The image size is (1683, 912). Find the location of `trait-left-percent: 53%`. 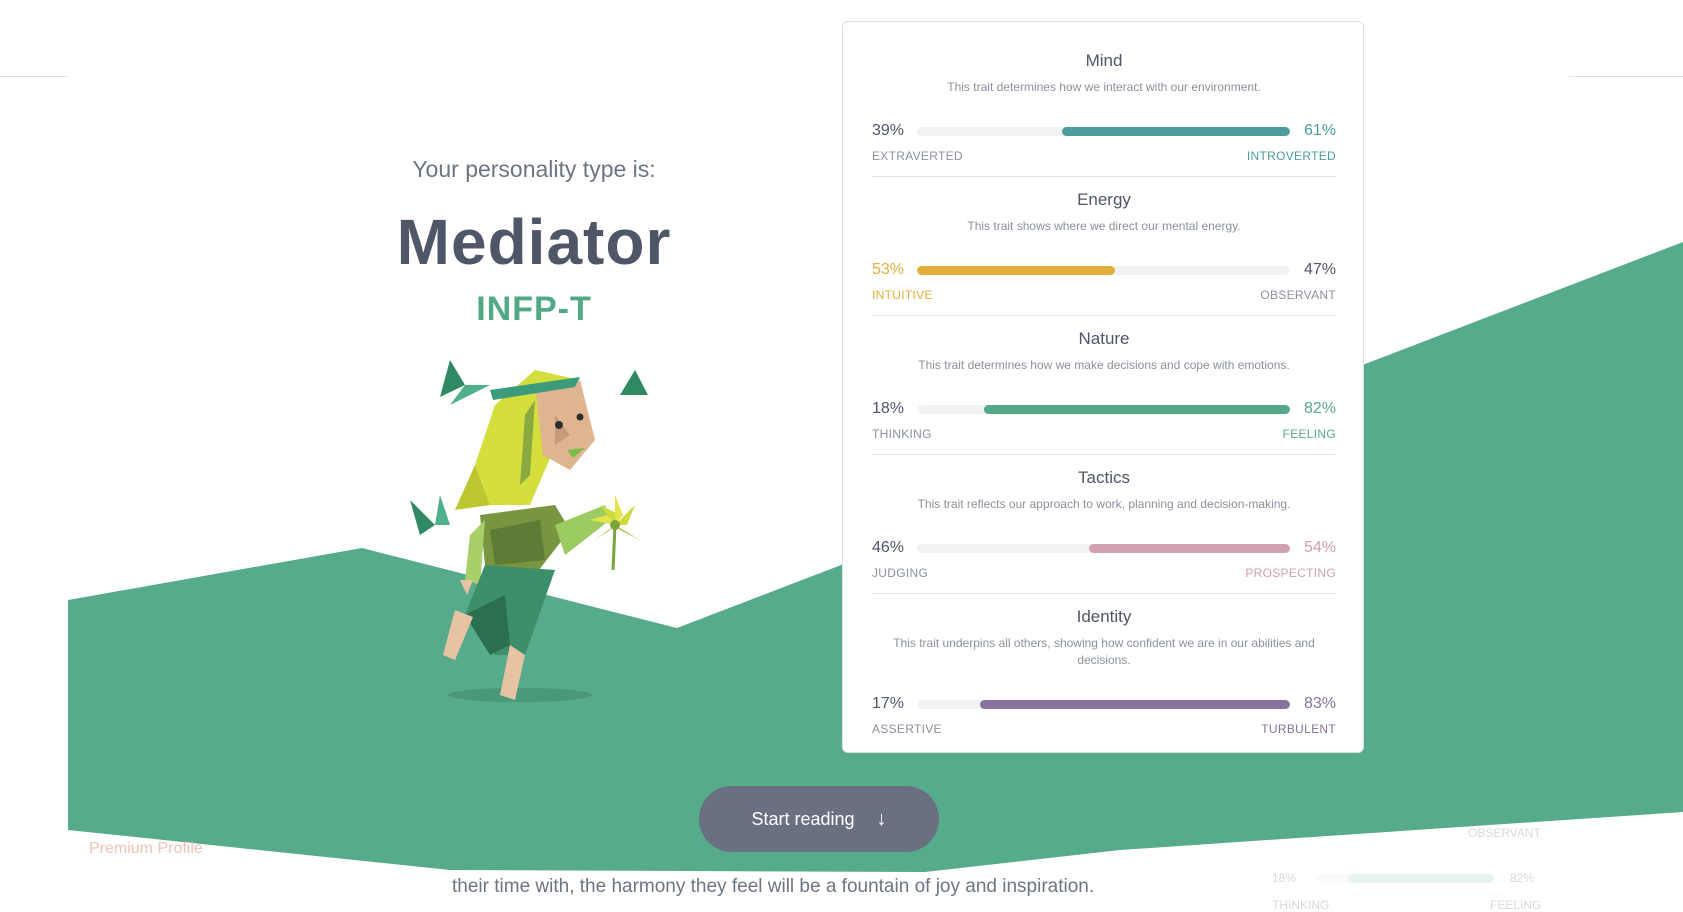

trait-left-percent: 53% is located at coordinates (888, 269).